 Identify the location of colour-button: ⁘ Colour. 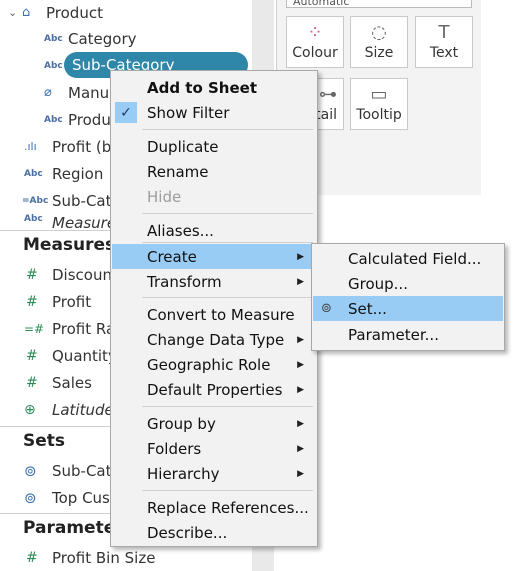
(315, 42).